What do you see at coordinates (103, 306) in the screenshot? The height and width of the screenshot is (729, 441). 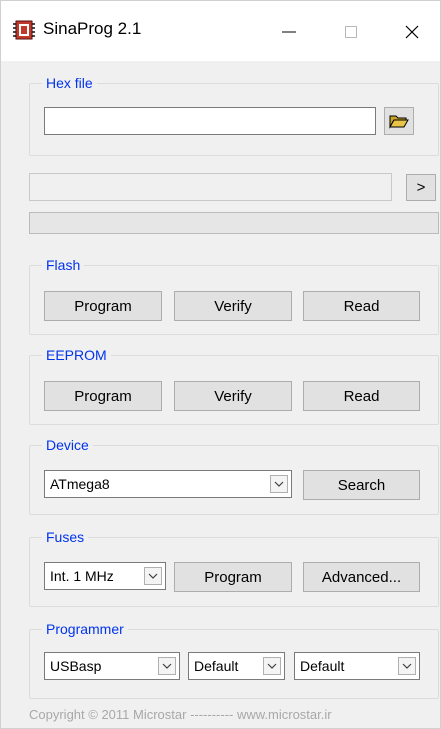 I see `flash-program-button: Program` at bounding box center [103, 306].